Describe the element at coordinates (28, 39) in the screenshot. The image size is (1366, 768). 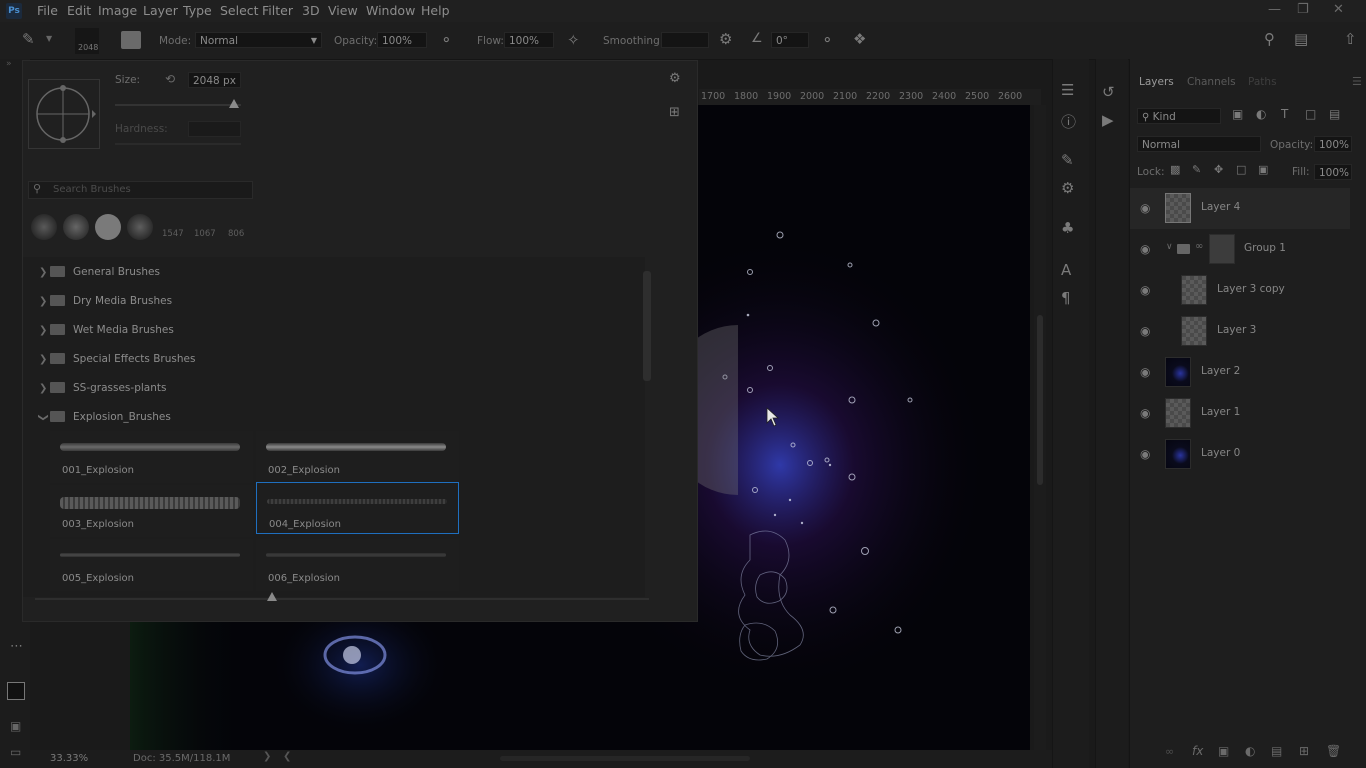
I see `brush-icon: ✎` at that location.